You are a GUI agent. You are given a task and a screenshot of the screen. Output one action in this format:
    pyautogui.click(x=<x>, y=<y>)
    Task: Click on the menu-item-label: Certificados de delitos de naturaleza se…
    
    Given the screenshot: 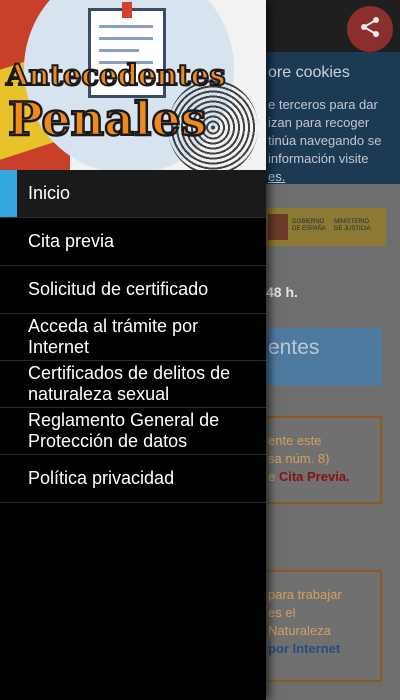 What is the action you would take?
    pyautogui.click(x=129, y=383)
    